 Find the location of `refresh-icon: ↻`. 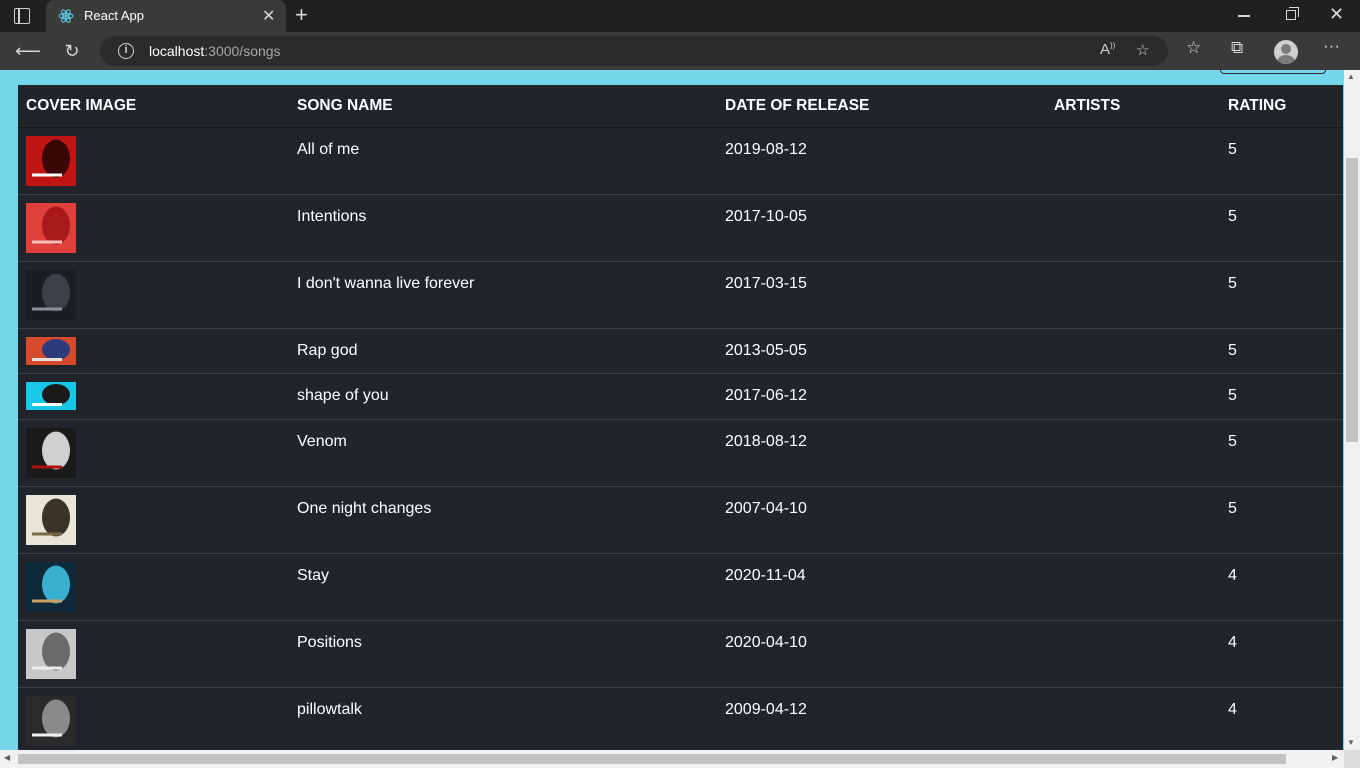

refresh-icon: ↻ is located at coordinates (72, 51).